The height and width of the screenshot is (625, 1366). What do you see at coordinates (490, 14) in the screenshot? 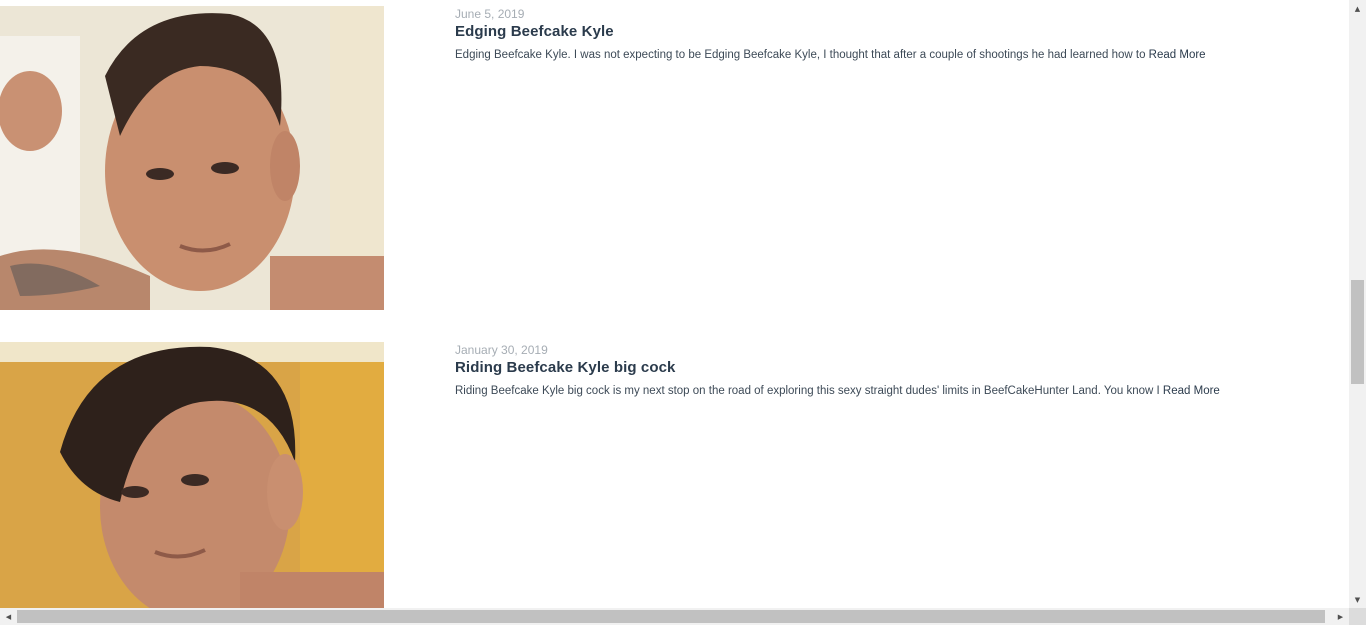
I see `post-date: June 5, 2019` at bounding box center [490, 14].